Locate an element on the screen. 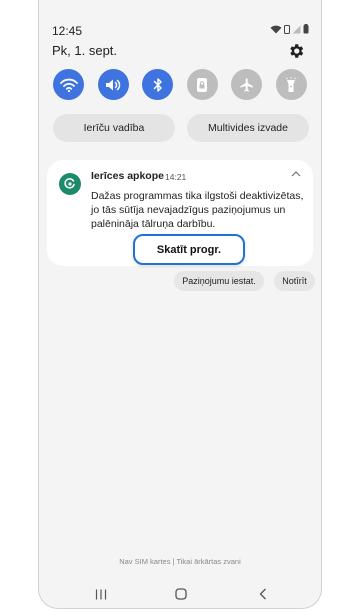 This screenshot has height=612, width=360. flashlight-toggle is located at coordinates (291, 84).